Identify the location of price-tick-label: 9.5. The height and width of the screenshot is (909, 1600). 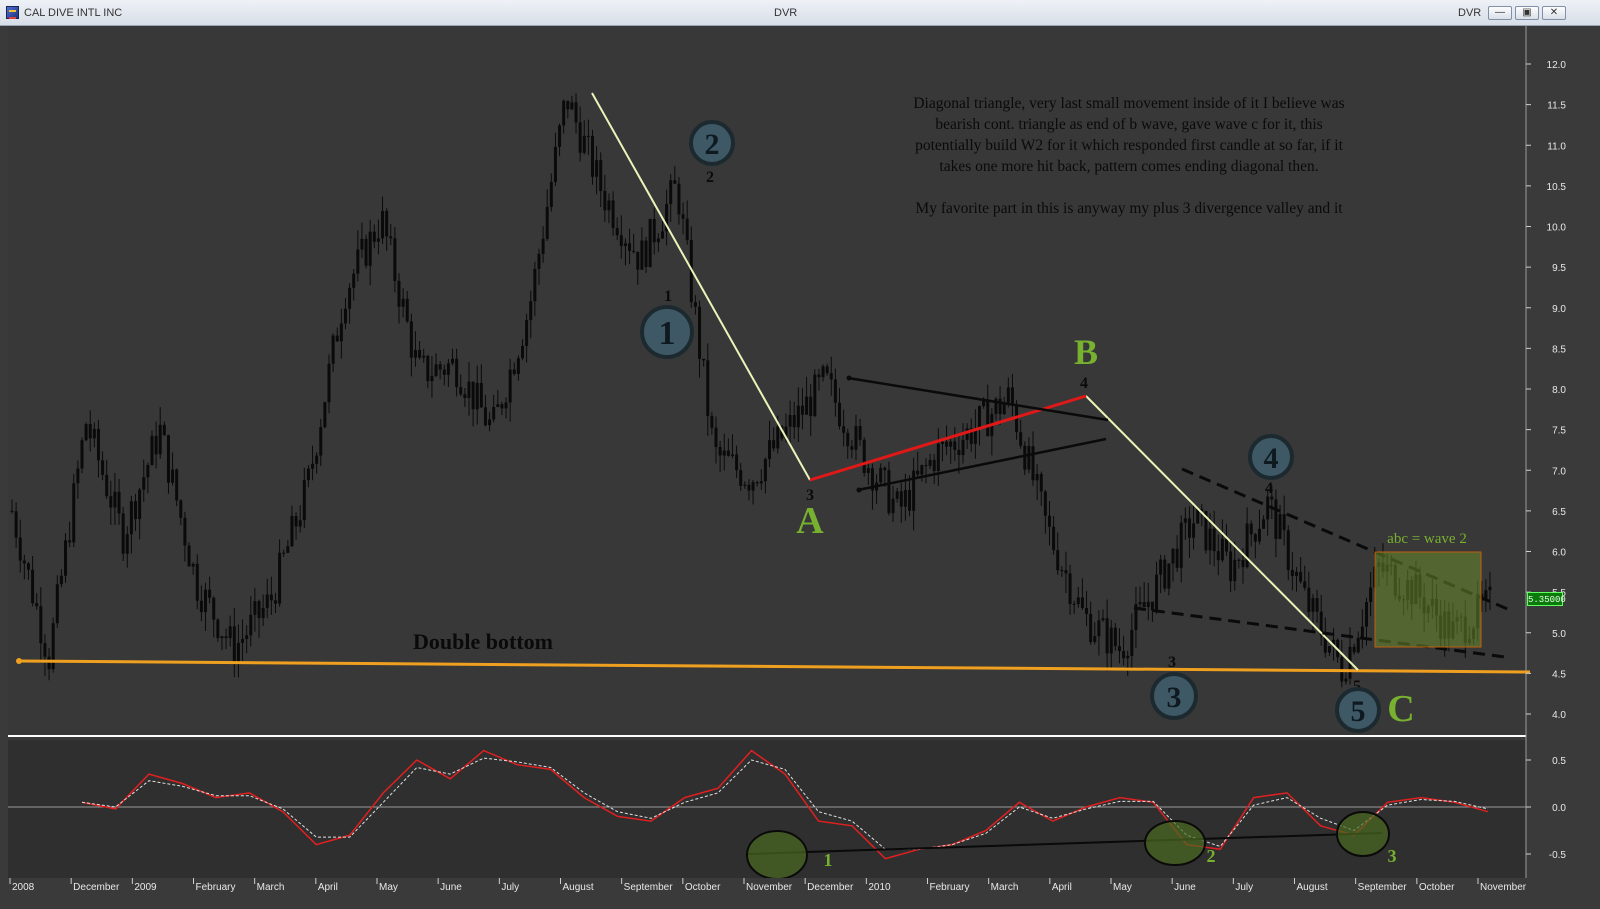
(1559, 268).